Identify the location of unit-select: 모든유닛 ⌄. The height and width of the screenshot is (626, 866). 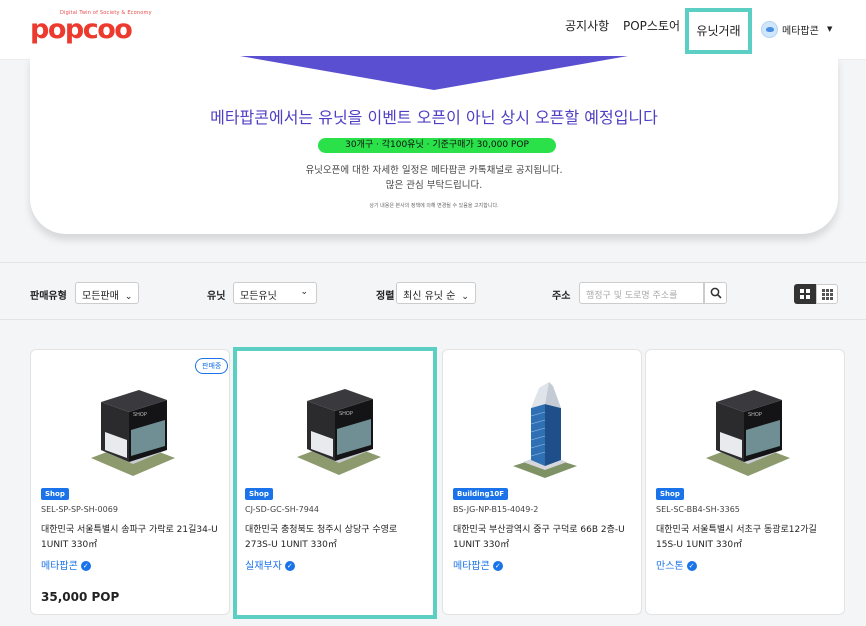
(275, 293).